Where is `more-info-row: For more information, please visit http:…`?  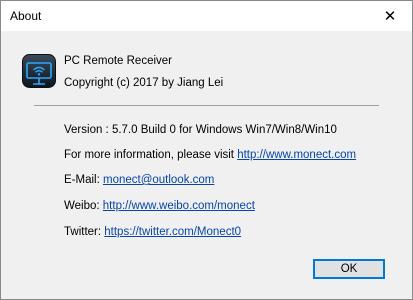 more-info-row: For more information, please visit http:… is located at coordinates (210, 155).